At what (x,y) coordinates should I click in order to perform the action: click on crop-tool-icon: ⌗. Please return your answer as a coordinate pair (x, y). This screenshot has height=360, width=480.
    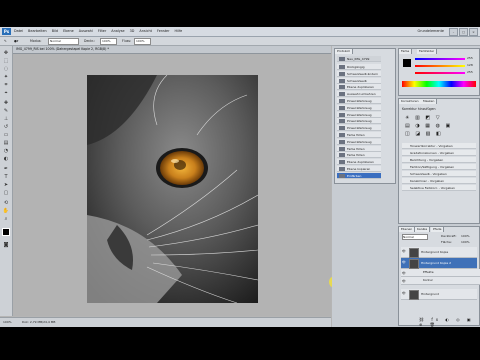
    Looking at the image, I should click on (6, 85).